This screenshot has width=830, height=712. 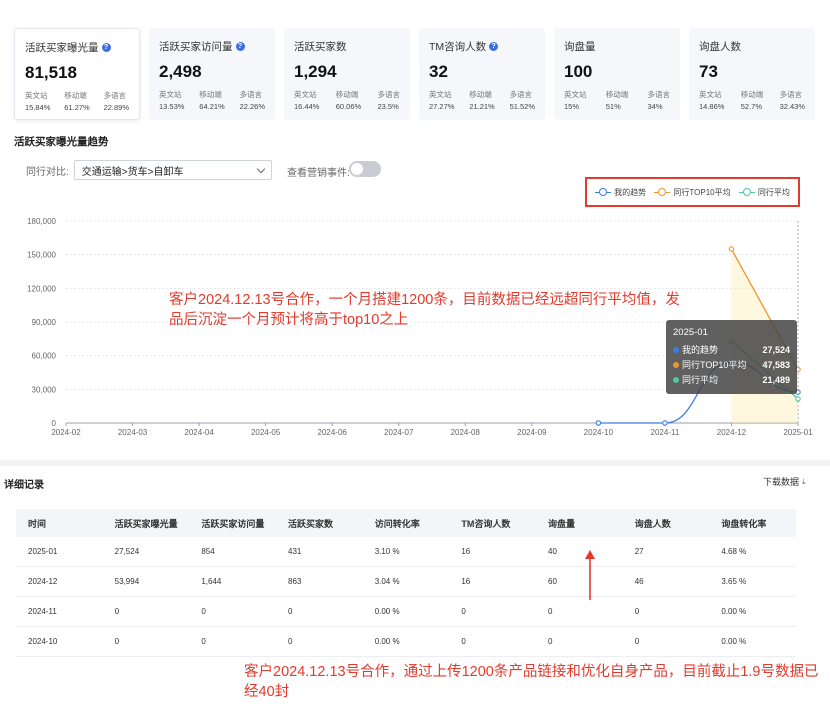 What do you see at coordinates (676, 349) in the screenshot?
I see `series-dot-icon` at bounding box center [676, 349].